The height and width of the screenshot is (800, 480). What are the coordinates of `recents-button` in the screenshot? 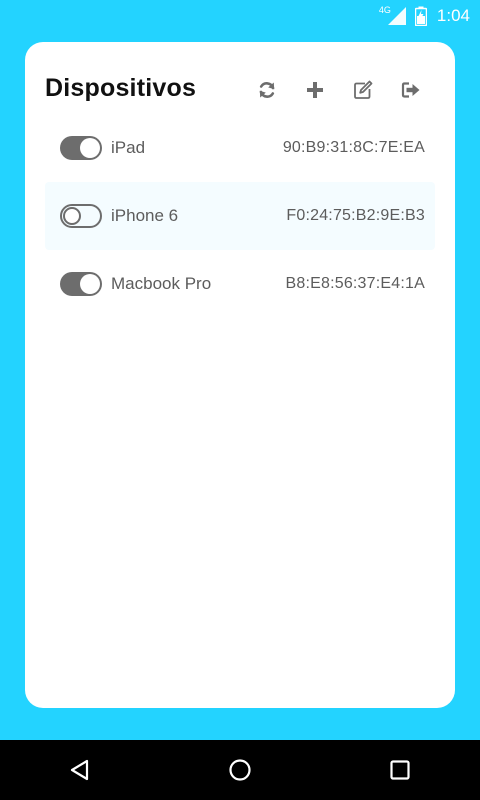 It's located at (400, 770).